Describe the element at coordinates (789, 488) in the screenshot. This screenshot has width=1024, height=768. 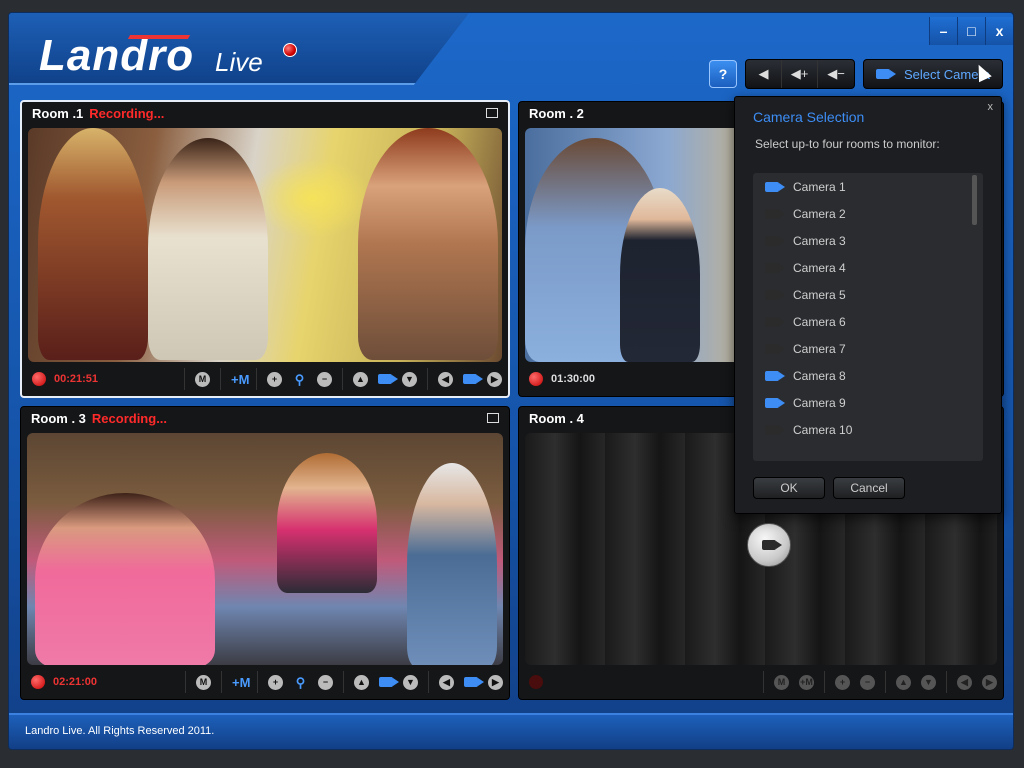
I see `ok-button: OK` at that location.